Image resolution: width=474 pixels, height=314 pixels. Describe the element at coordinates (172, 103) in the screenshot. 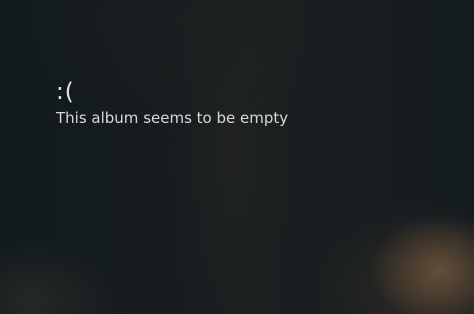

I see `empty-album-state: :( This album seems to be empty` at that location.